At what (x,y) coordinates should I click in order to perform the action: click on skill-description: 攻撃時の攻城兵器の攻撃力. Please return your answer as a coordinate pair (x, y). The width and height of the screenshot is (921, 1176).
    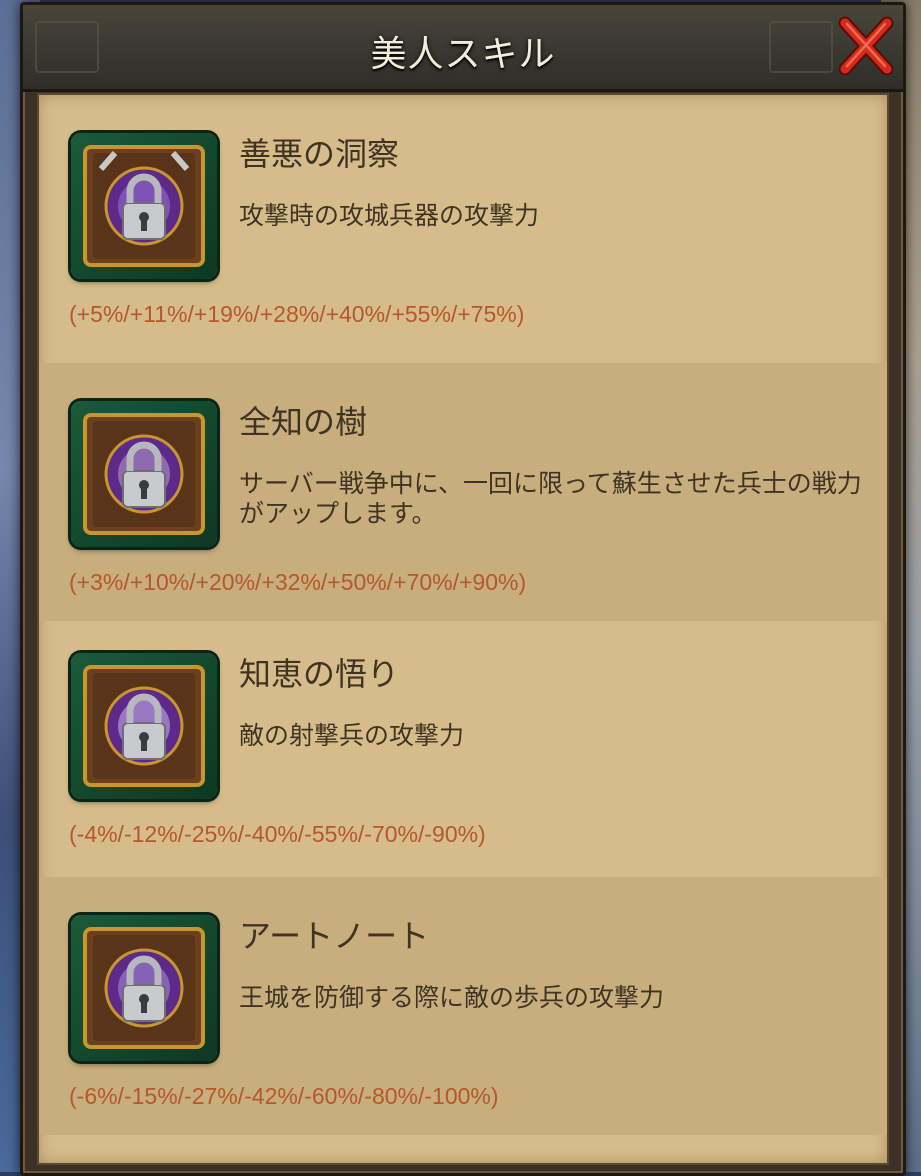
    Looking at the image, I should click on (389, 215).